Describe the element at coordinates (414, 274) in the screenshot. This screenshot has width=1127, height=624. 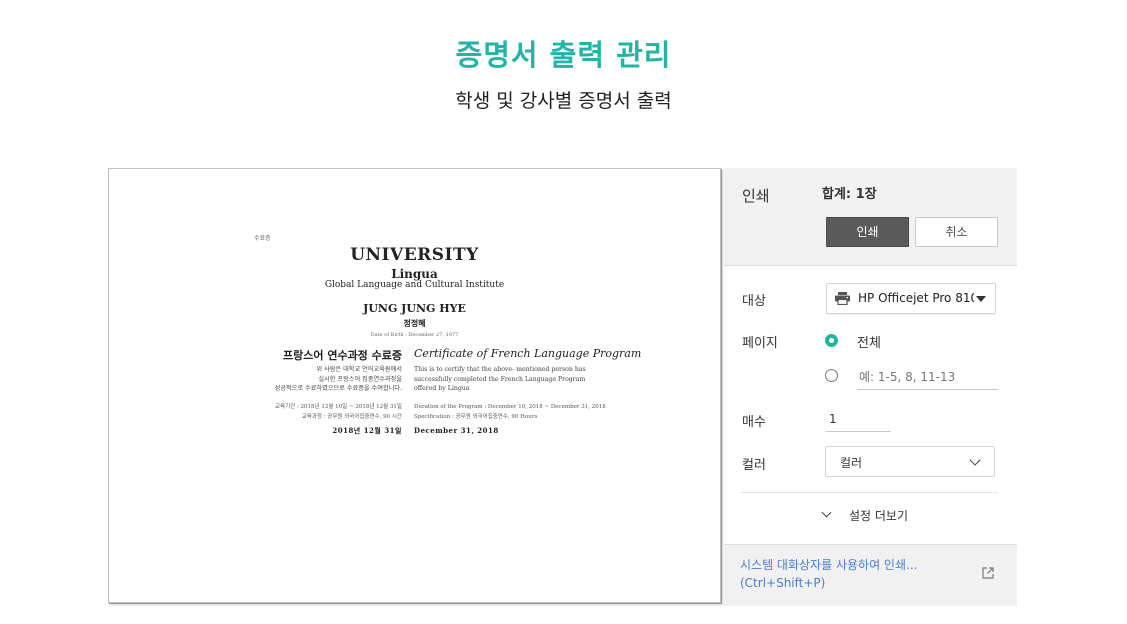
I see `certificate-lingua: Lingua` at that location.